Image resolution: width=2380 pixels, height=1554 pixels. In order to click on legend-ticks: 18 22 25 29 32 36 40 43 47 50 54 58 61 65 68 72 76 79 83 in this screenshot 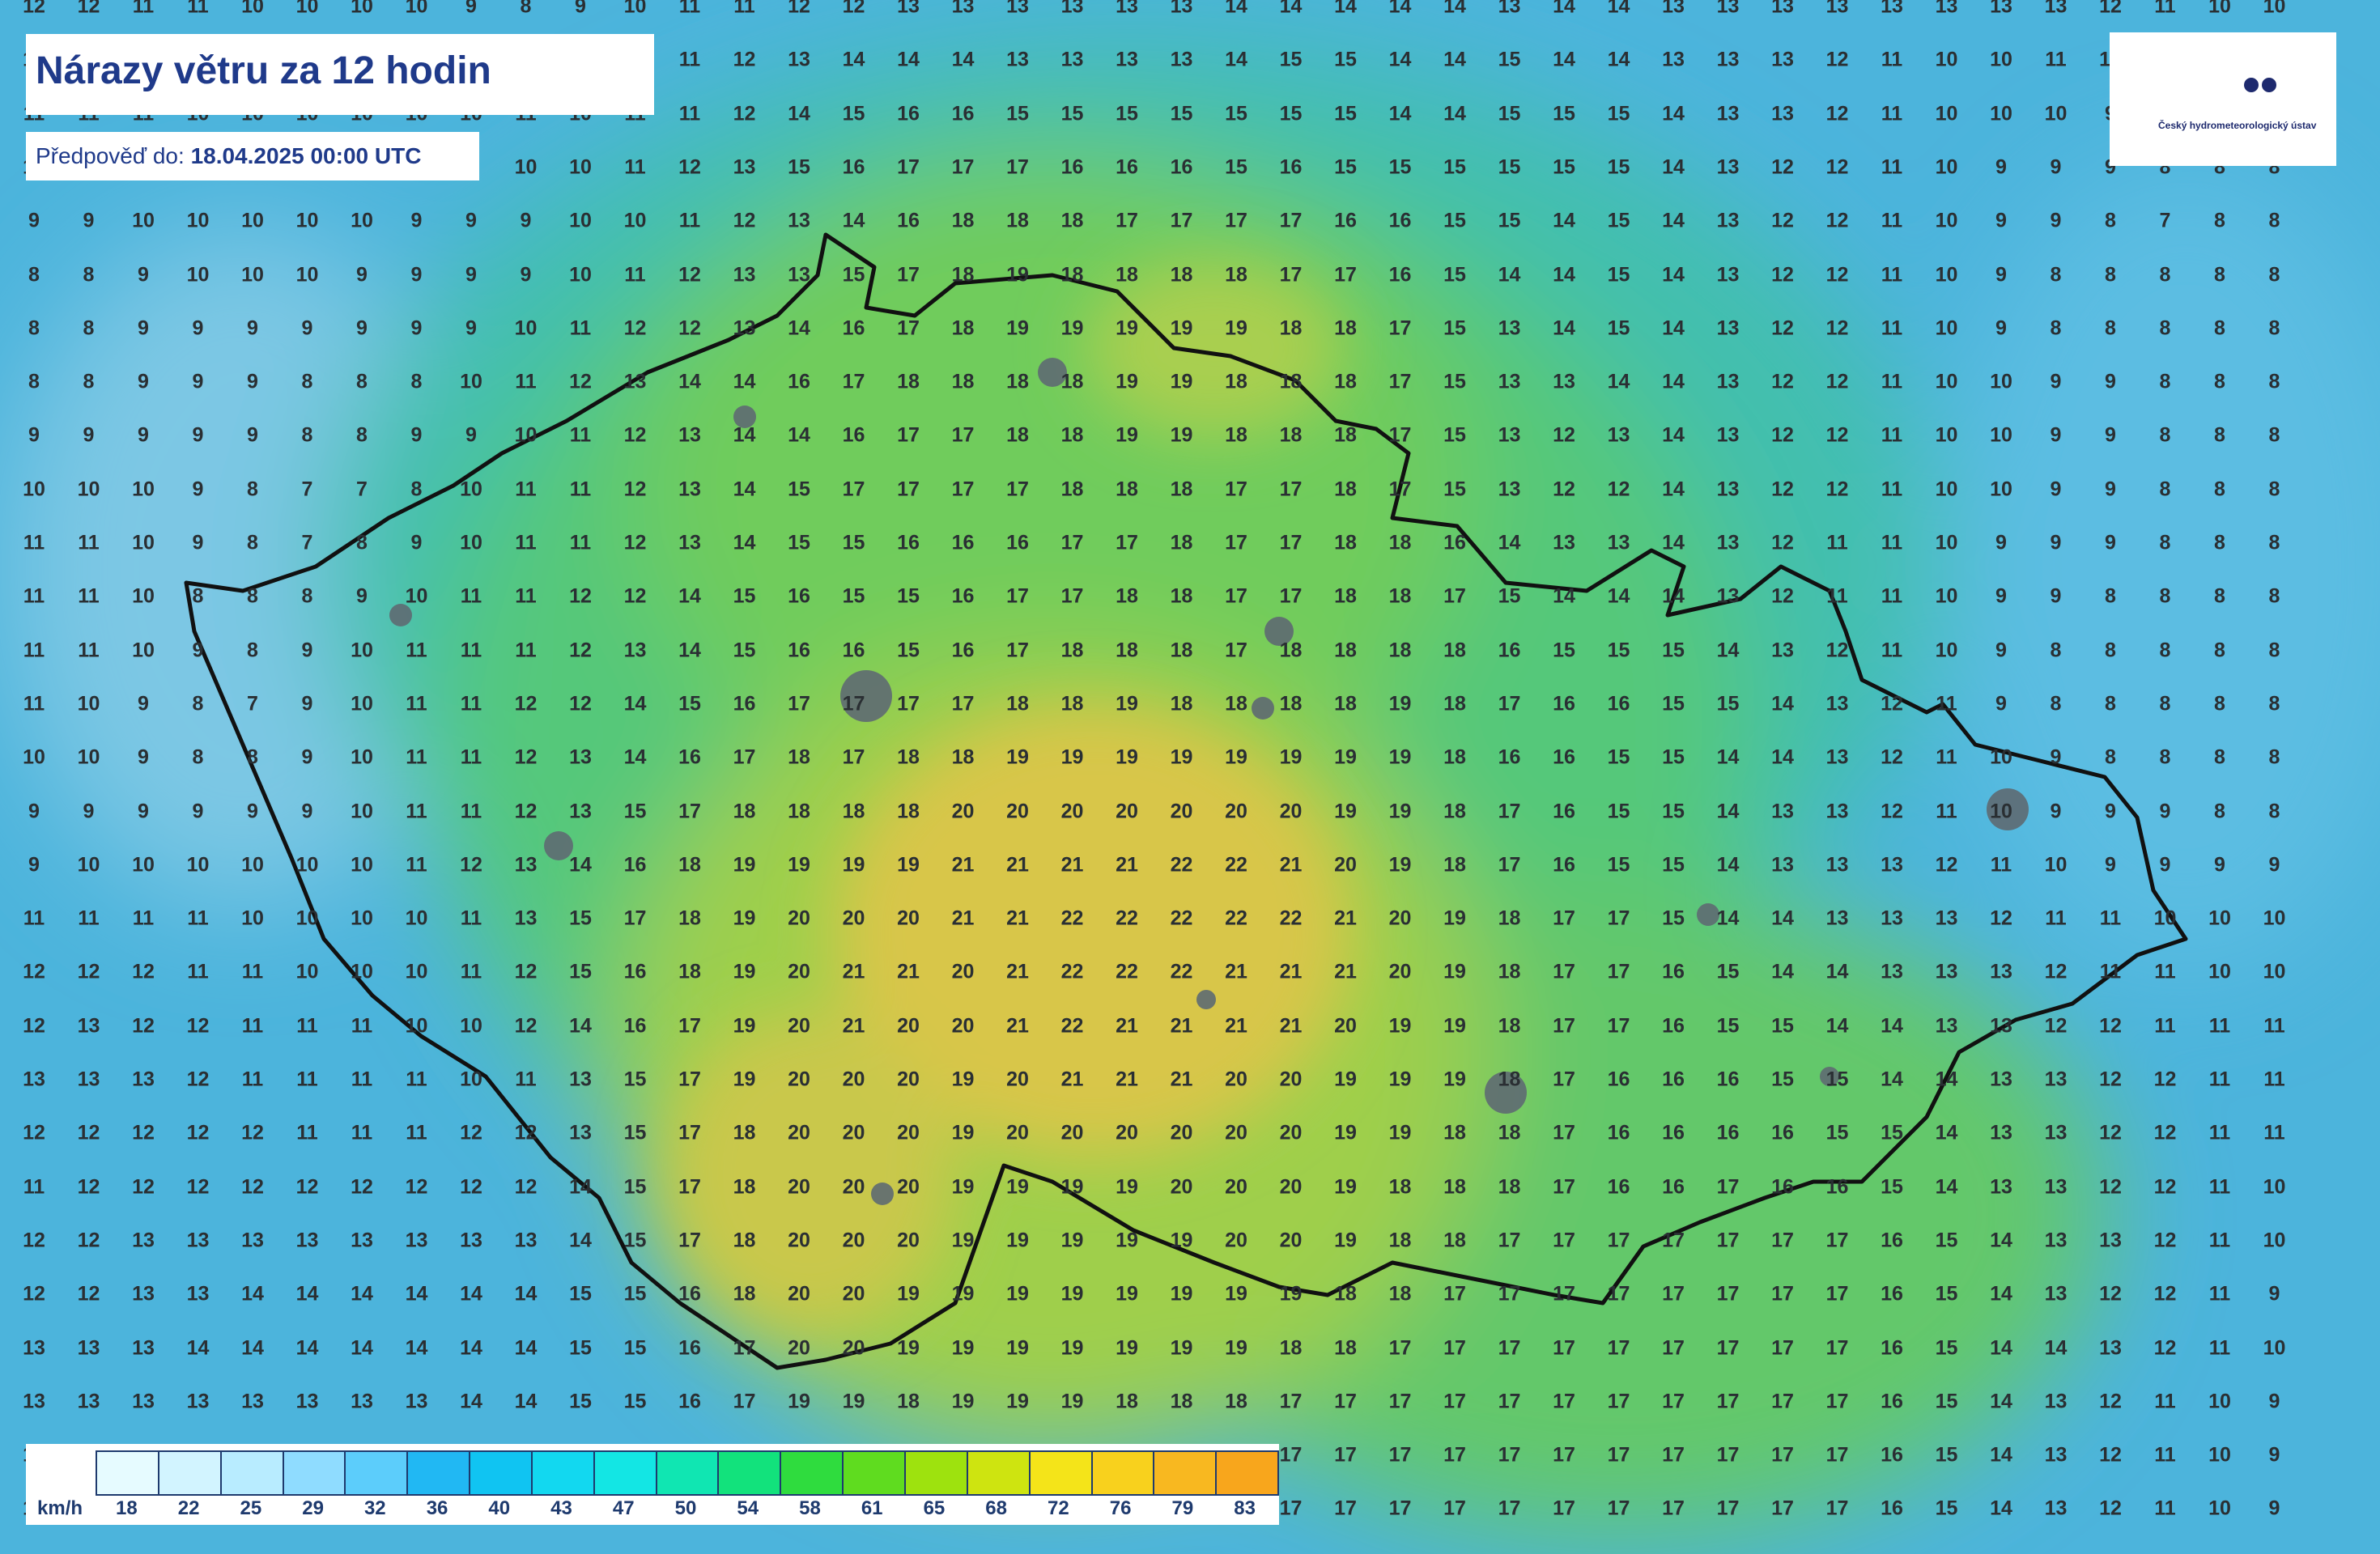, I will do `click(686, 1509)`.